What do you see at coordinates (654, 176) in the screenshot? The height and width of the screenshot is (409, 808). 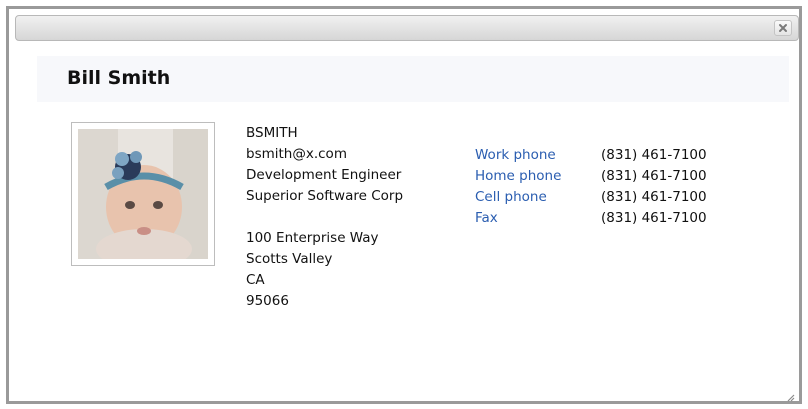 I see `phone-value-home: (831) 461-7100` at bounding box center [654, 176].